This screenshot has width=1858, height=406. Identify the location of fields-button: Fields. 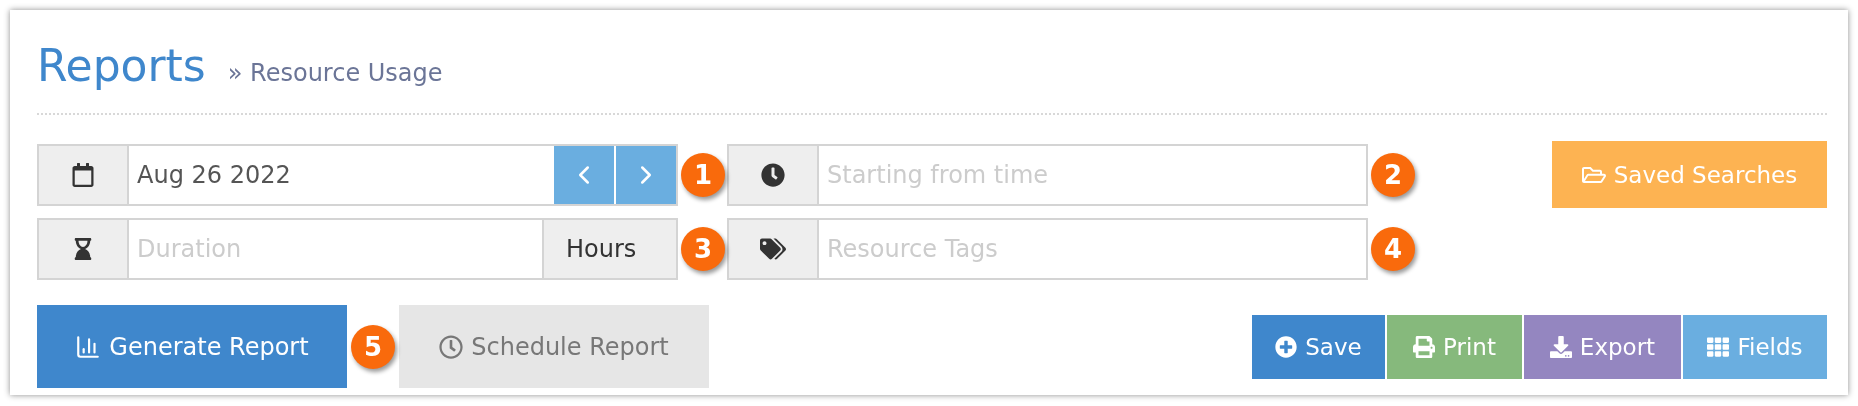
(1755, 346).